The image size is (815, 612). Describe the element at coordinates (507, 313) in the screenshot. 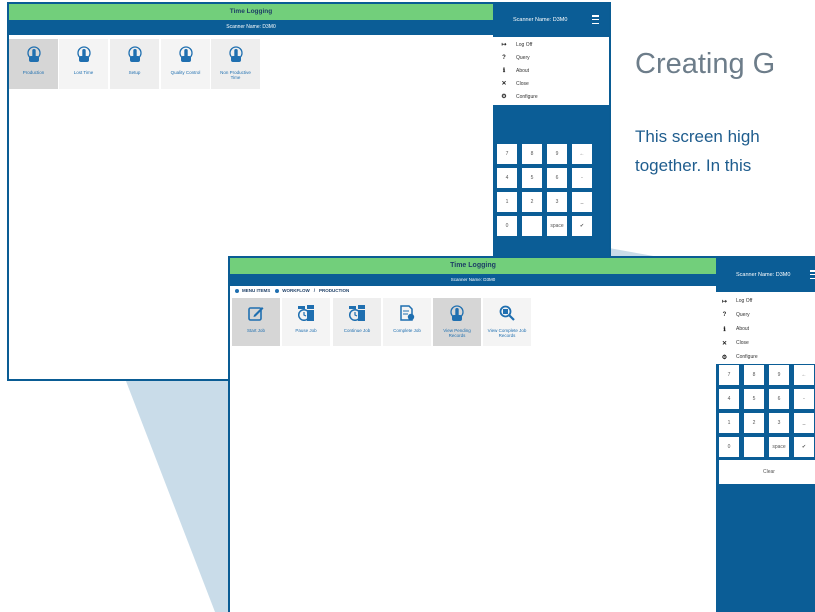

I see `magnifier-icon` at that location.